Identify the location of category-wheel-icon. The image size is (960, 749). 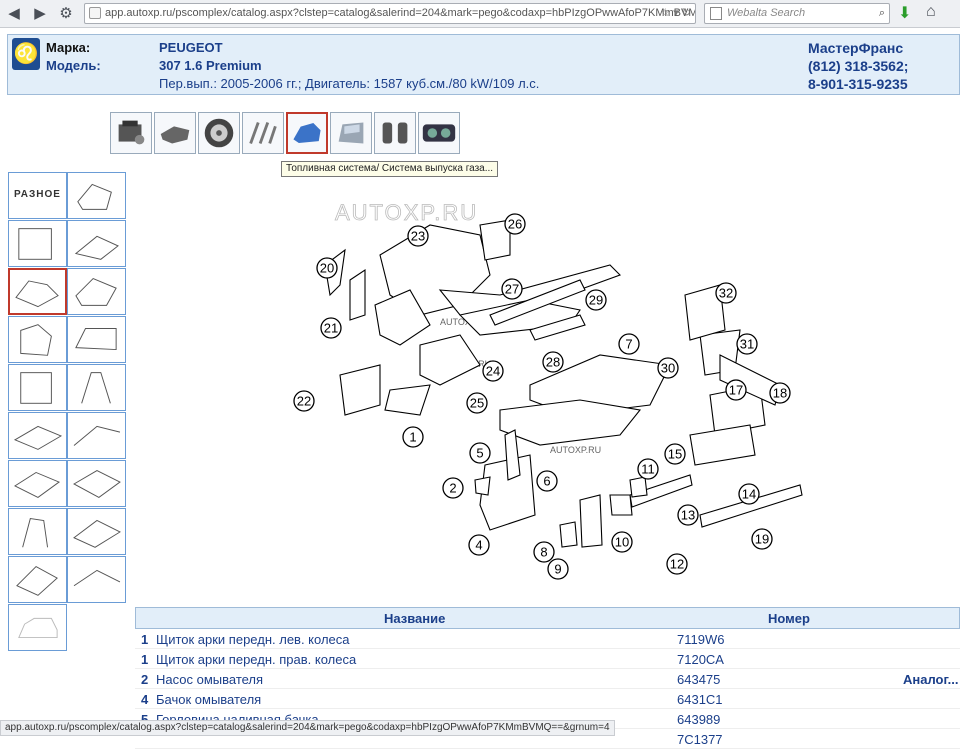
(219, 133).